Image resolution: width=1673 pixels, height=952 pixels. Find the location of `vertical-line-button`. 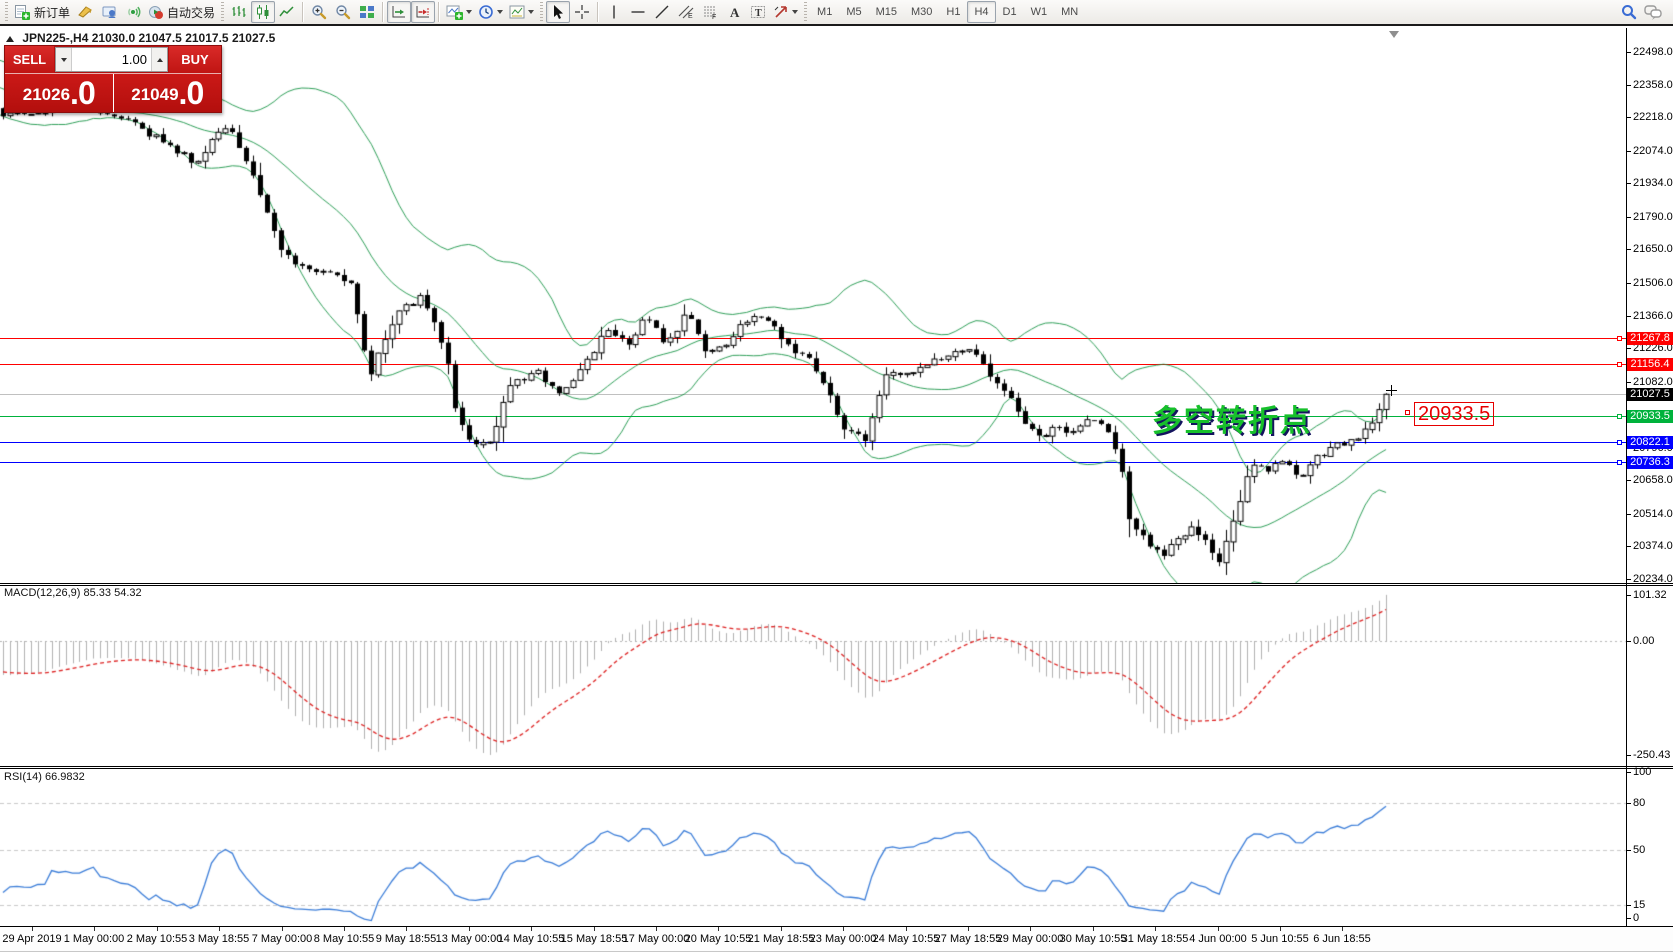

vertical-line-button is located at coordinates (614, 12).